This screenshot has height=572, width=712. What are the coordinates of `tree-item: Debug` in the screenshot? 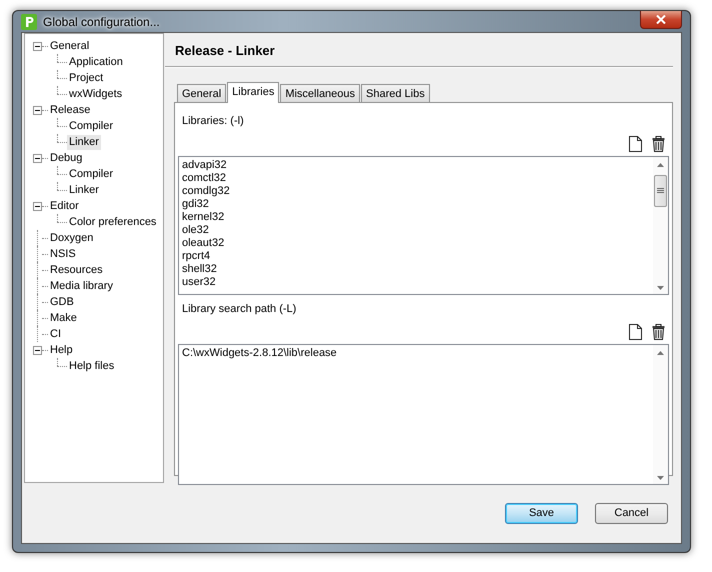 It's located at (66, 158).